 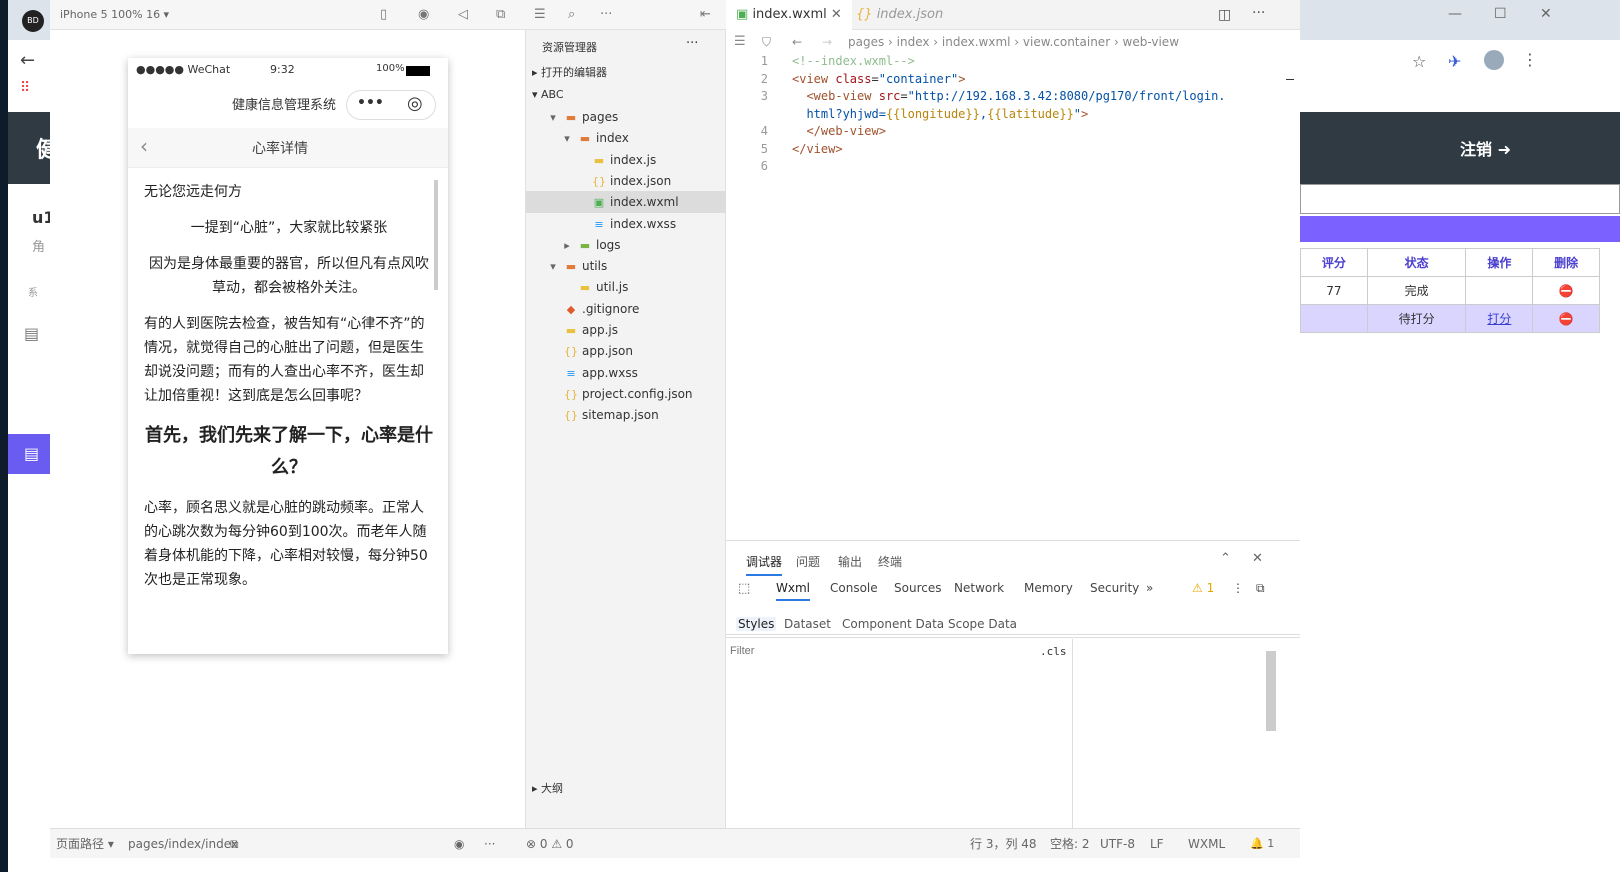 I want to click on filter-input, so click(x=880, y=651).